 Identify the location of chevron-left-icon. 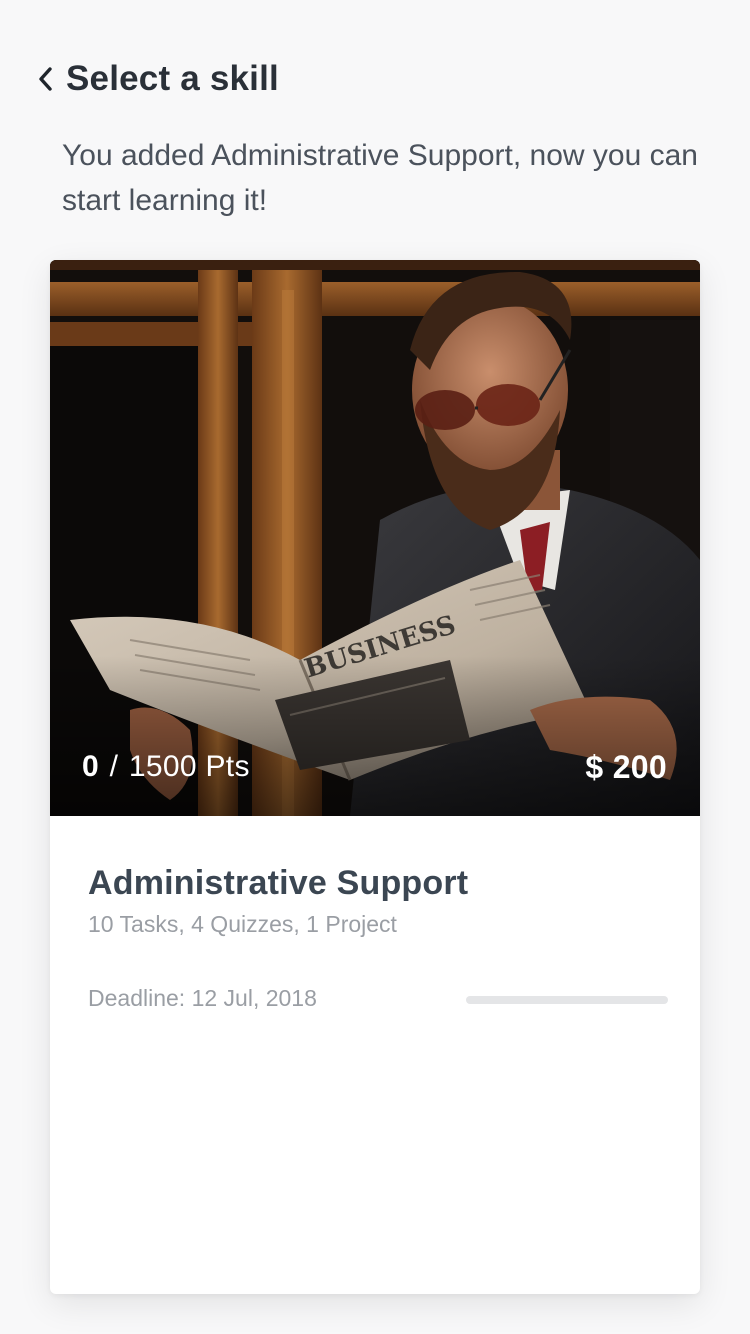
(45, 79).